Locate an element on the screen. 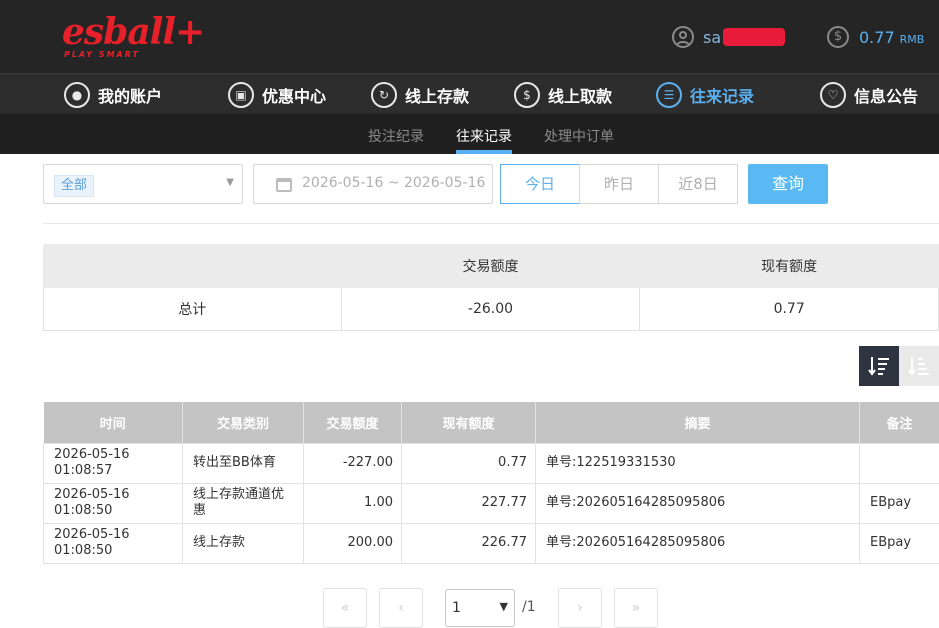 The image size is (939, 628). active-tab-indicator is located at coordinates (484, 152).